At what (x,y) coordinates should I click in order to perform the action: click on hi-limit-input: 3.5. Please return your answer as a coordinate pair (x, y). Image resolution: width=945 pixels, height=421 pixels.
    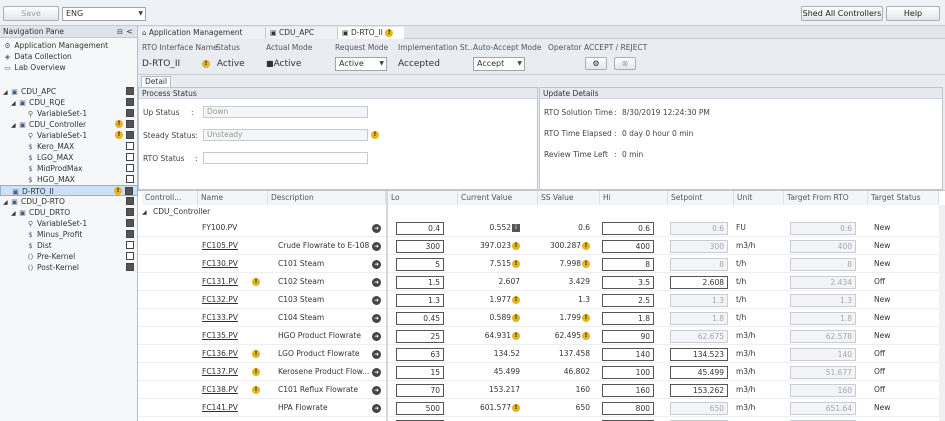
    Looking at the image, I should click on (628, 282).